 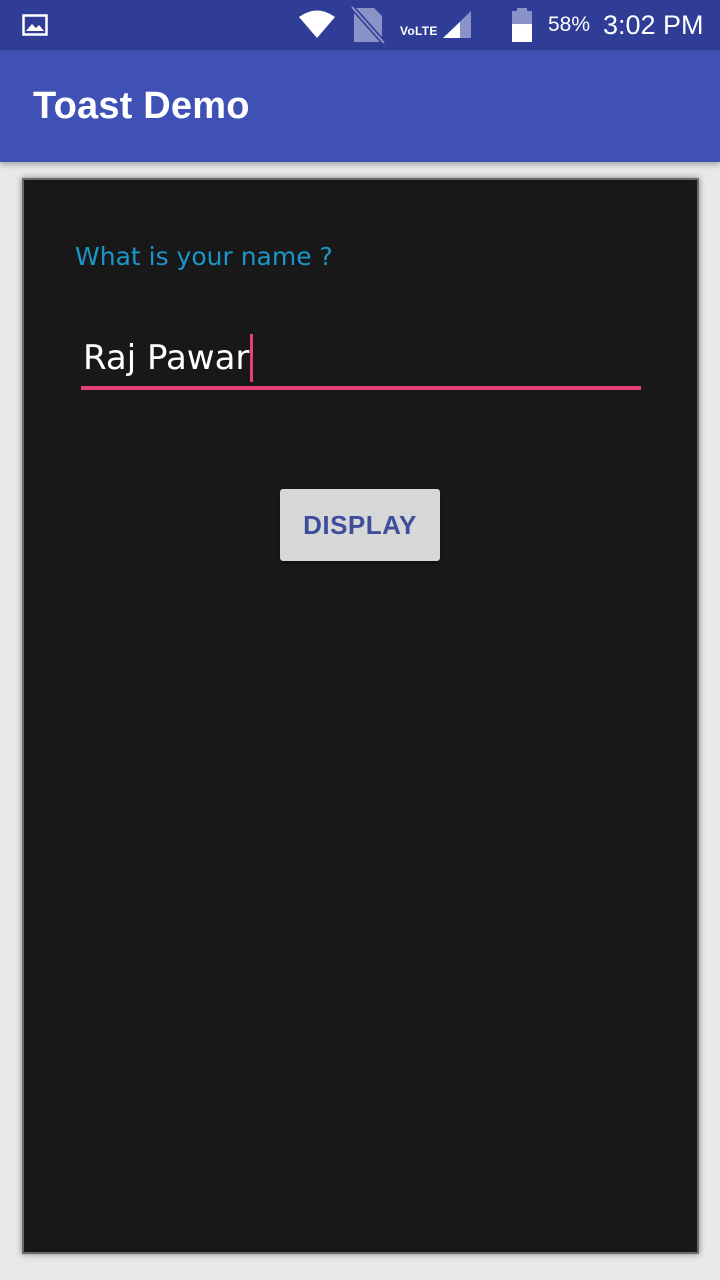 I want to click on gallery-icon, so click(x=35, y=25).